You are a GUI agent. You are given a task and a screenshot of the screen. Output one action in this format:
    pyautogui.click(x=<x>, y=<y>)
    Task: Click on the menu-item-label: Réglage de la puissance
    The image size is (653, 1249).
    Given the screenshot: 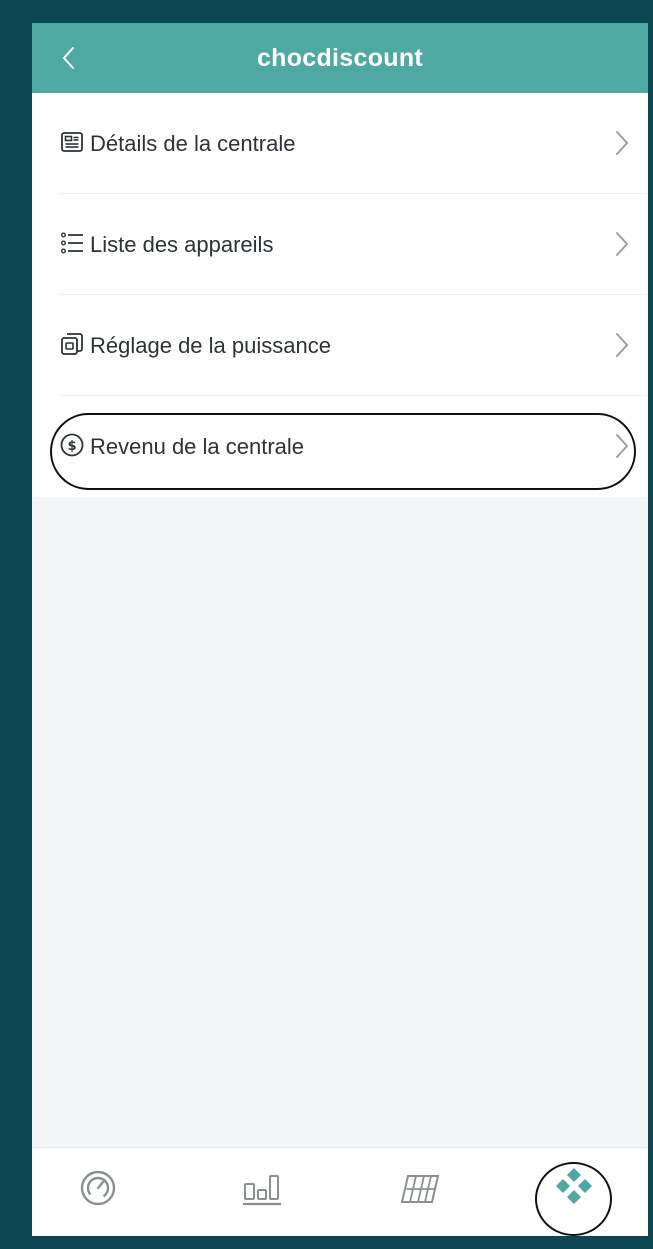 What is the action you would take?
    pyautogui.click(x=210, y=345)
    